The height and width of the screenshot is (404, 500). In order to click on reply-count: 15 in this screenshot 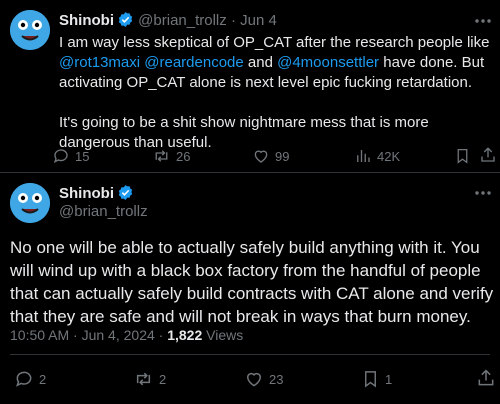, I will do `click(82, 156)`.